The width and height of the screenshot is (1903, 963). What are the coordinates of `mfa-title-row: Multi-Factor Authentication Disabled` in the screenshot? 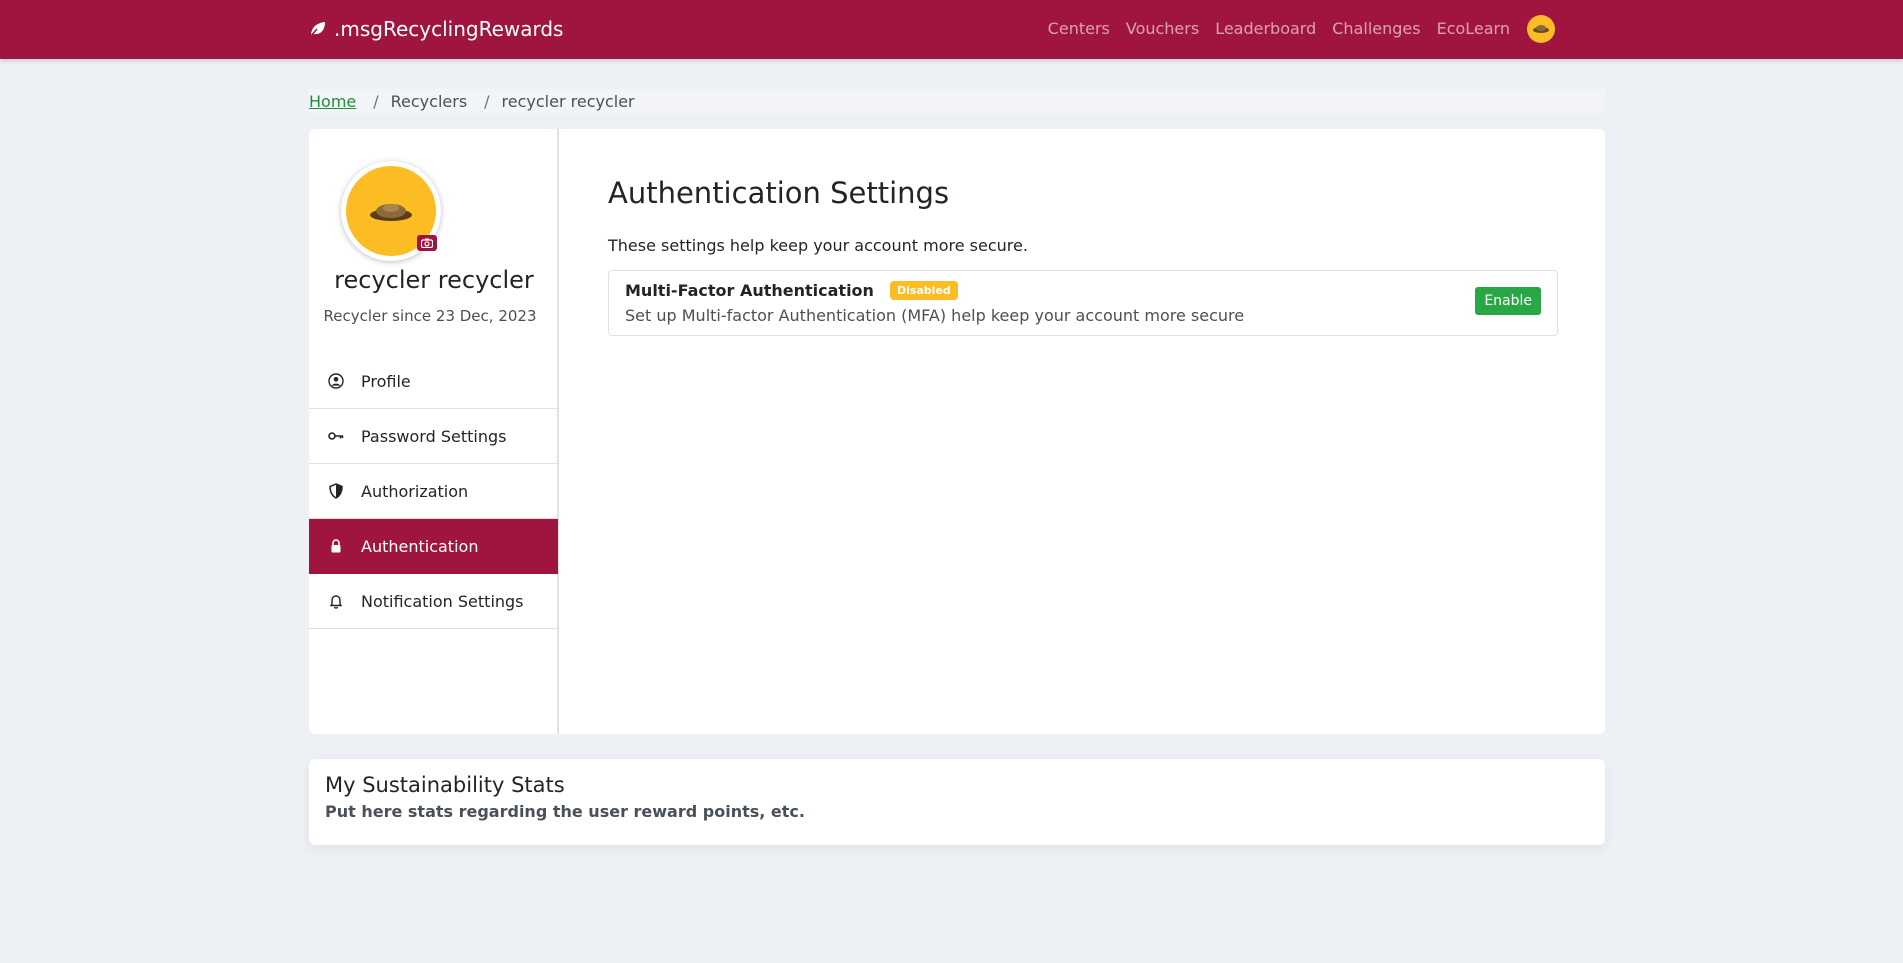 It's located at (791, 290).